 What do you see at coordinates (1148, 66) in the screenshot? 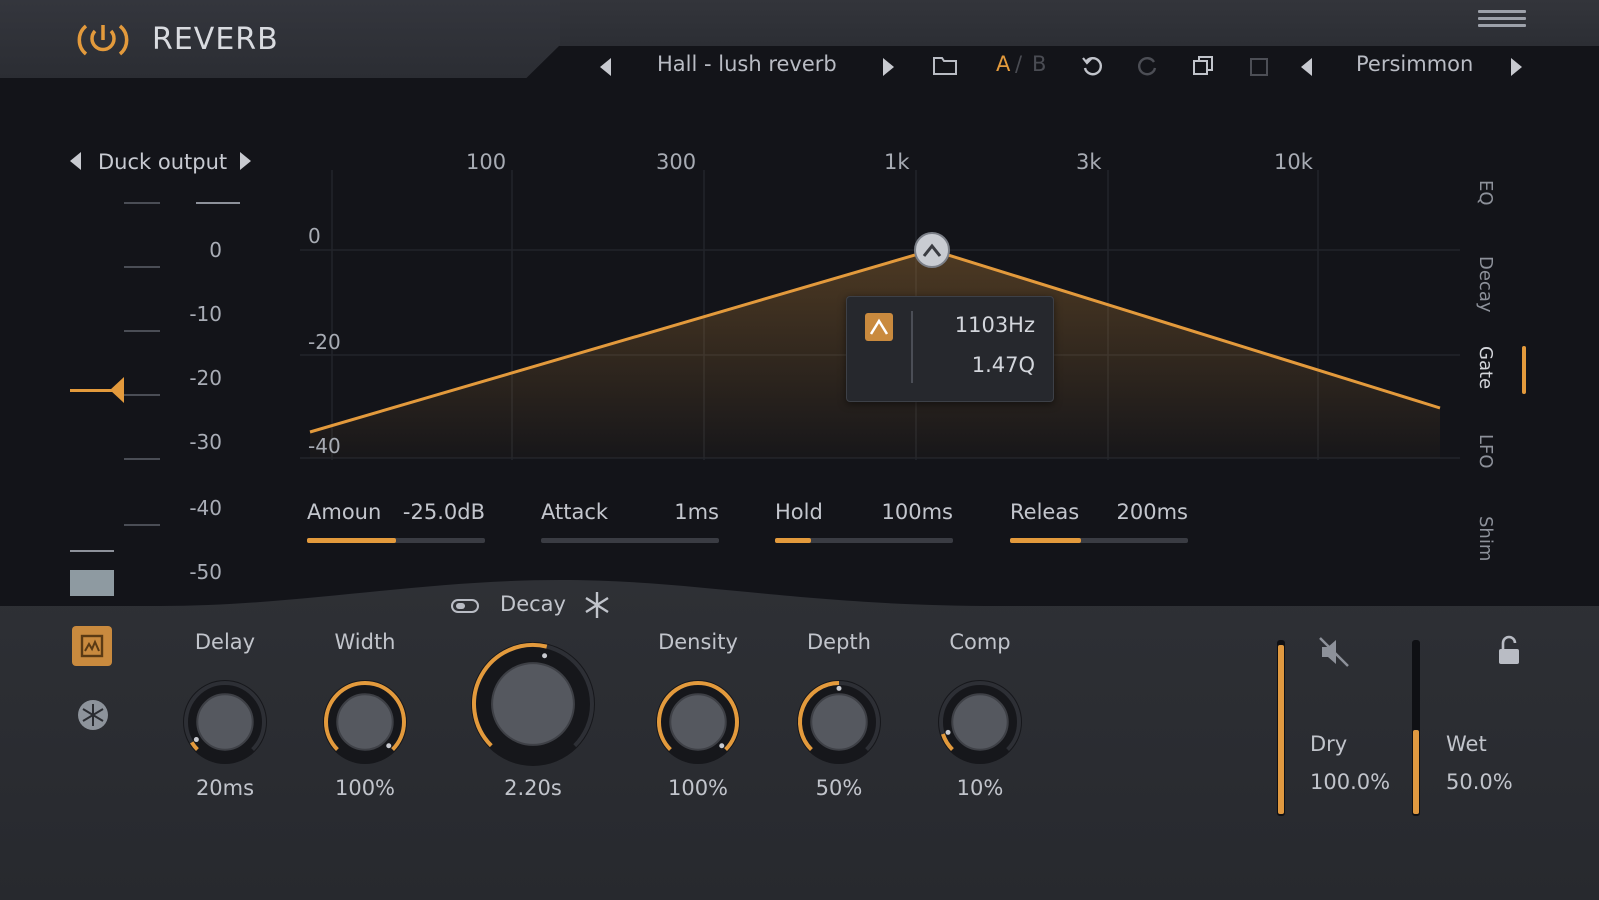
I see `redo-icon` at bounding box center [1148, 66].